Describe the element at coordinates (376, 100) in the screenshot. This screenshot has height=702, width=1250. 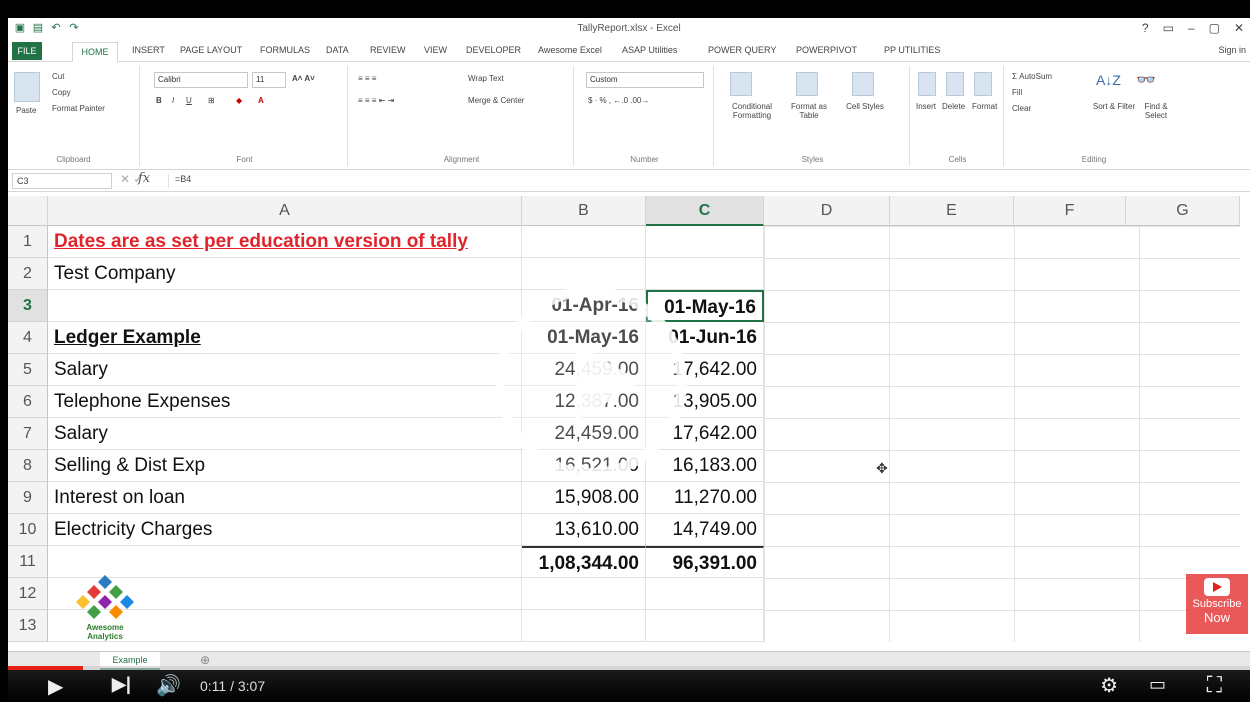
I see `align-left-icon: ≡ ≡ ≡ ⇤ ⇥` at that location.